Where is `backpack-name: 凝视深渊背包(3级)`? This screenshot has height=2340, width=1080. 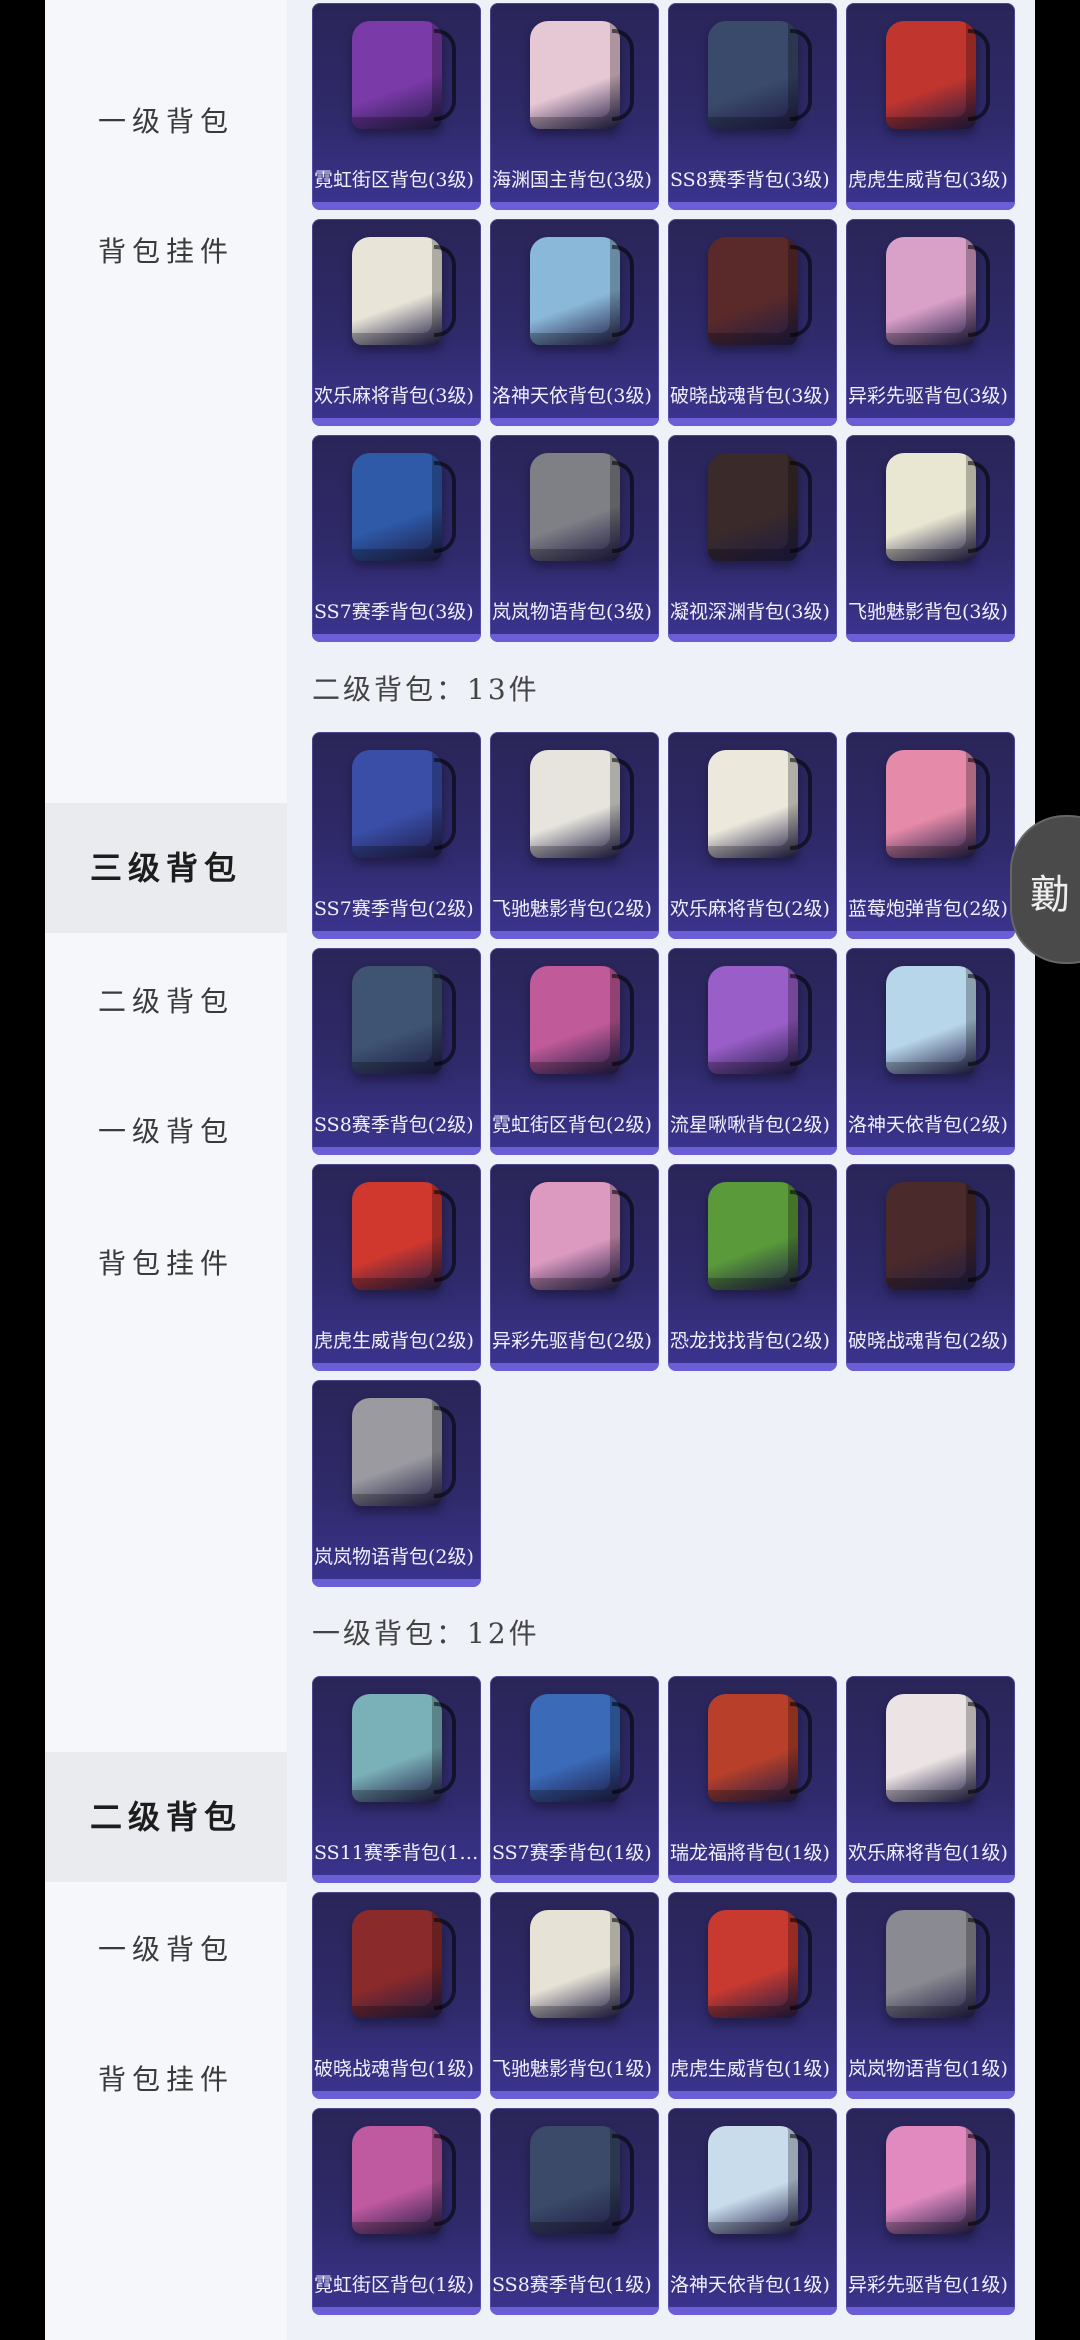
backpack-name: 凝视深渊背包(3级) is located at coordinates (750, 612).